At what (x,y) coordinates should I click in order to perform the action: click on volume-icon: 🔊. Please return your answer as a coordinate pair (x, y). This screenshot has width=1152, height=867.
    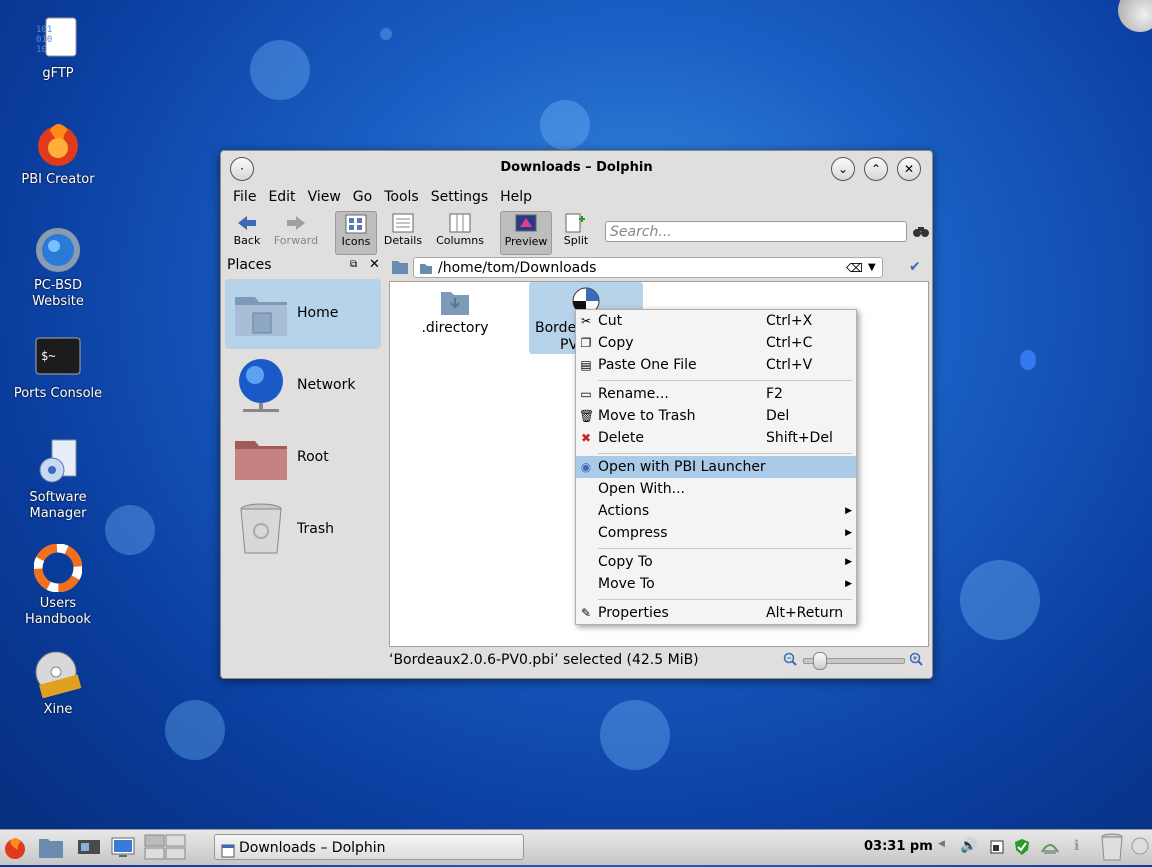
    Looking at the image, I should click on (968, 846).